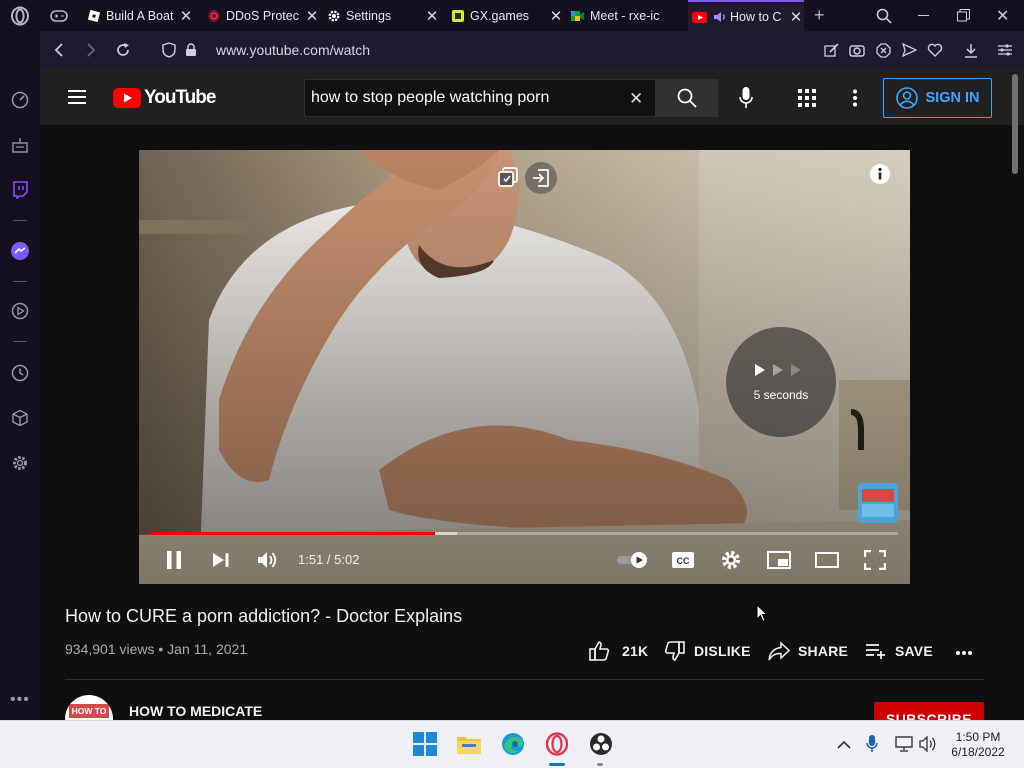  Describe the element at coordinates (914, 651) in the screenshot. I see `save-label: SAVE` at that location.